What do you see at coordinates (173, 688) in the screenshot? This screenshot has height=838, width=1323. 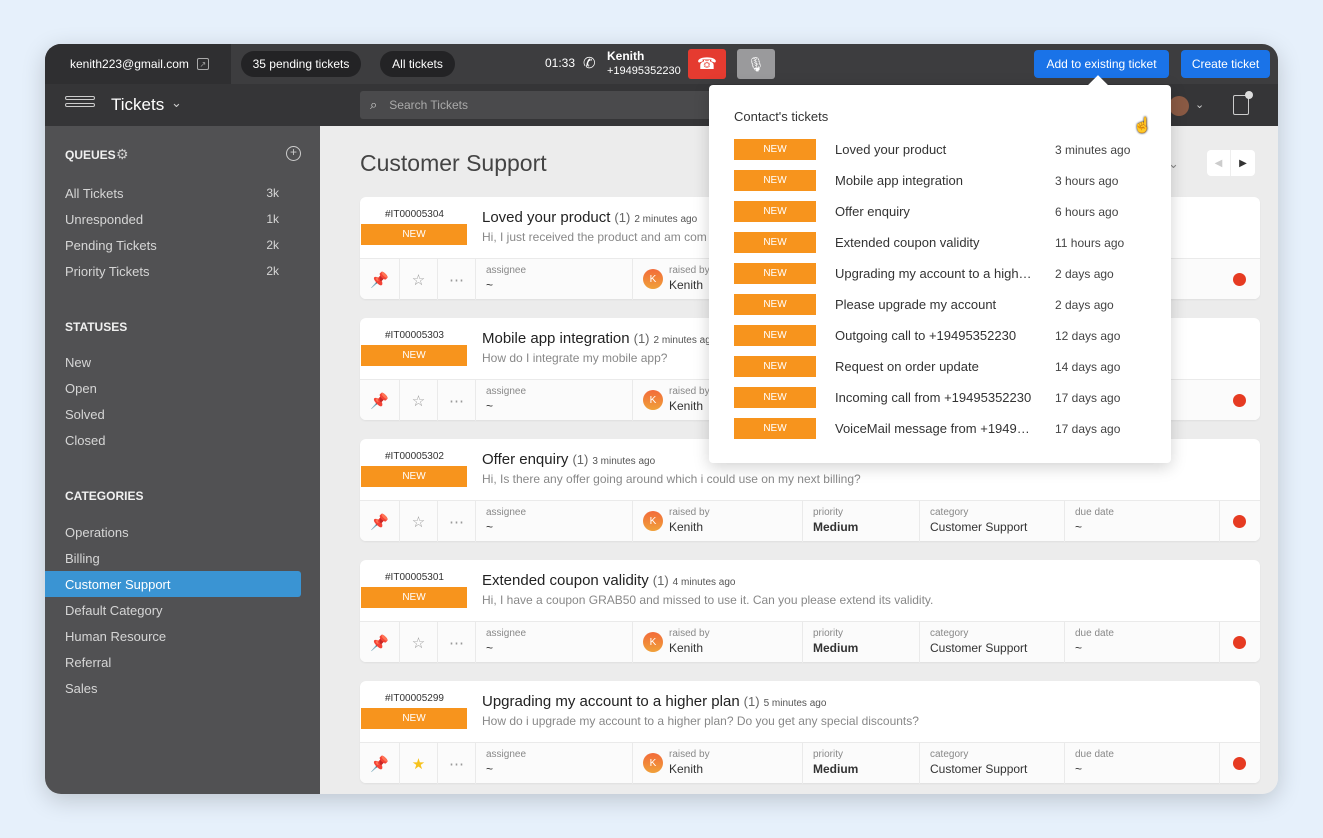 I see `sidebar-item-sales: Sales` at bounding box center [173, 688].